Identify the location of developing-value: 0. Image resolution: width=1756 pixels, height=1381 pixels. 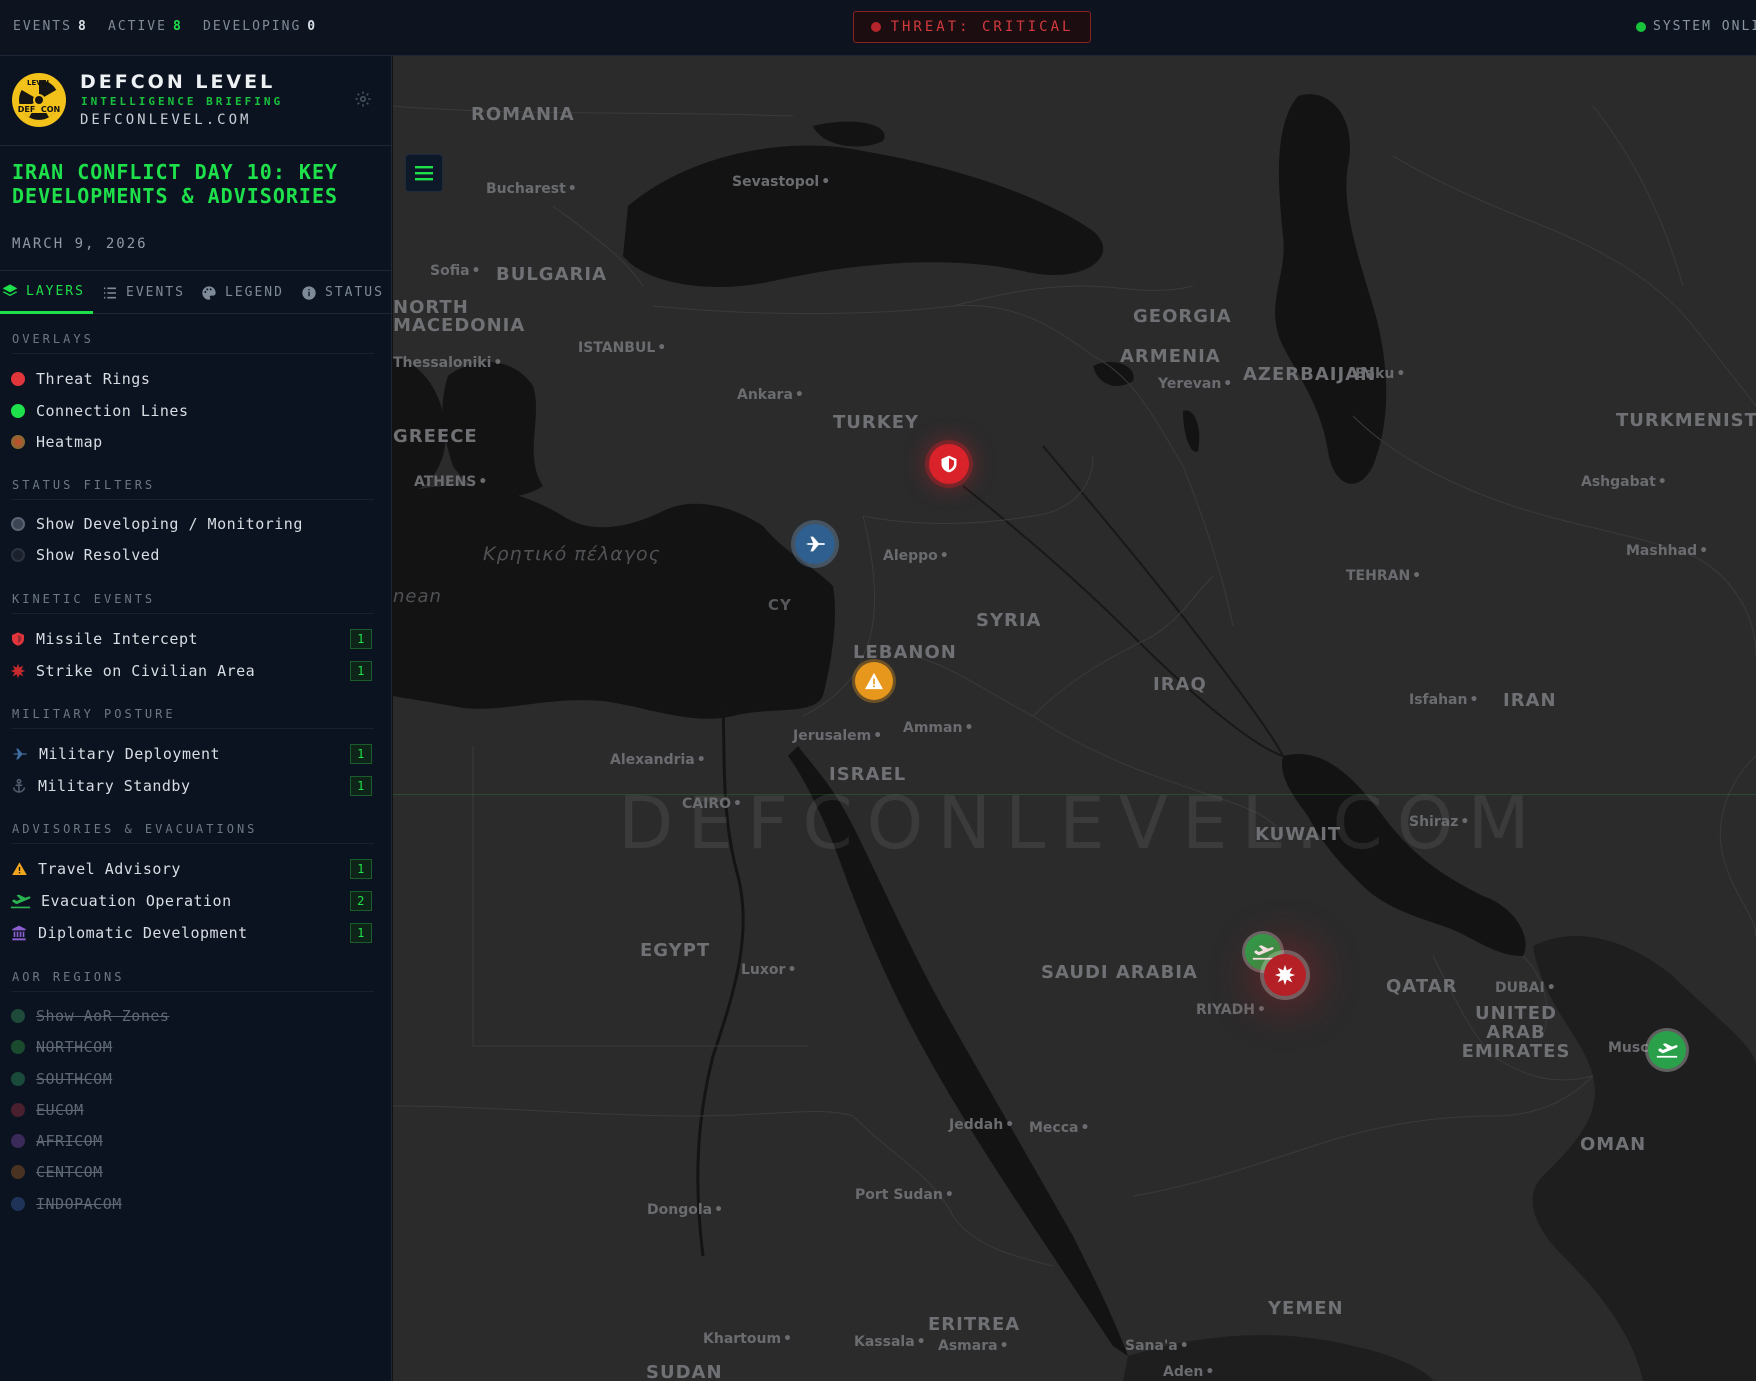
(312, 26).